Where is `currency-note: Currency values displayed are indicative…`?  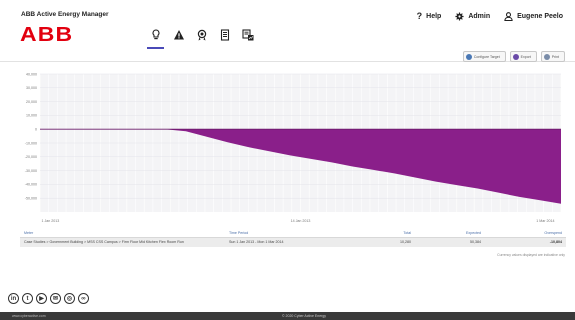 currency-note: Currency values displayed are indicative… is located at coordinates (531, 255).